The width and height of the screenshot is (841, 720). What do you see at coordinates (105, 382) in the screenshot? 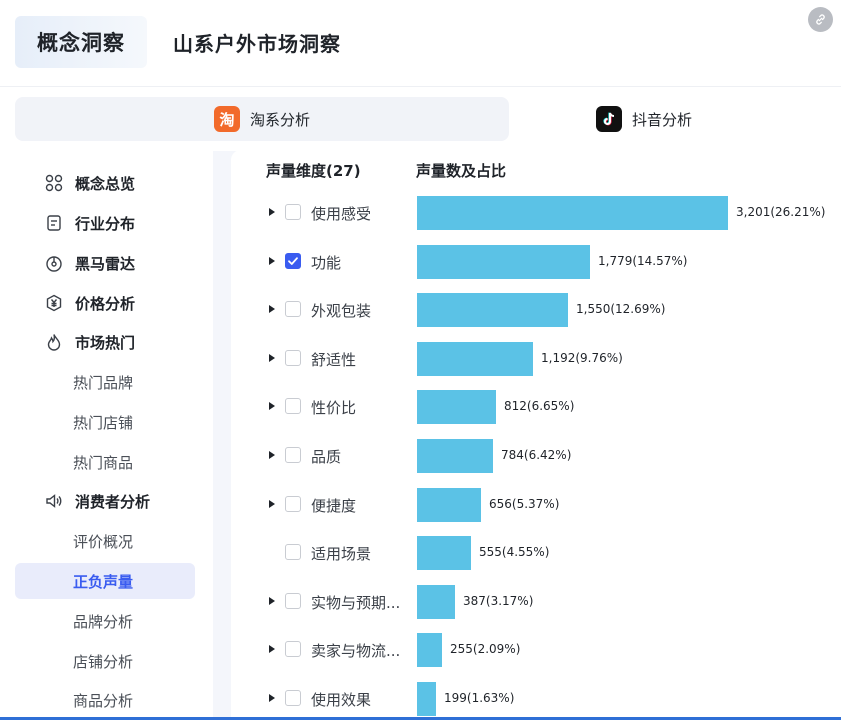
I see `sidebar-item-hot-brands: 热门品牌` at bounding box center [105, 382].